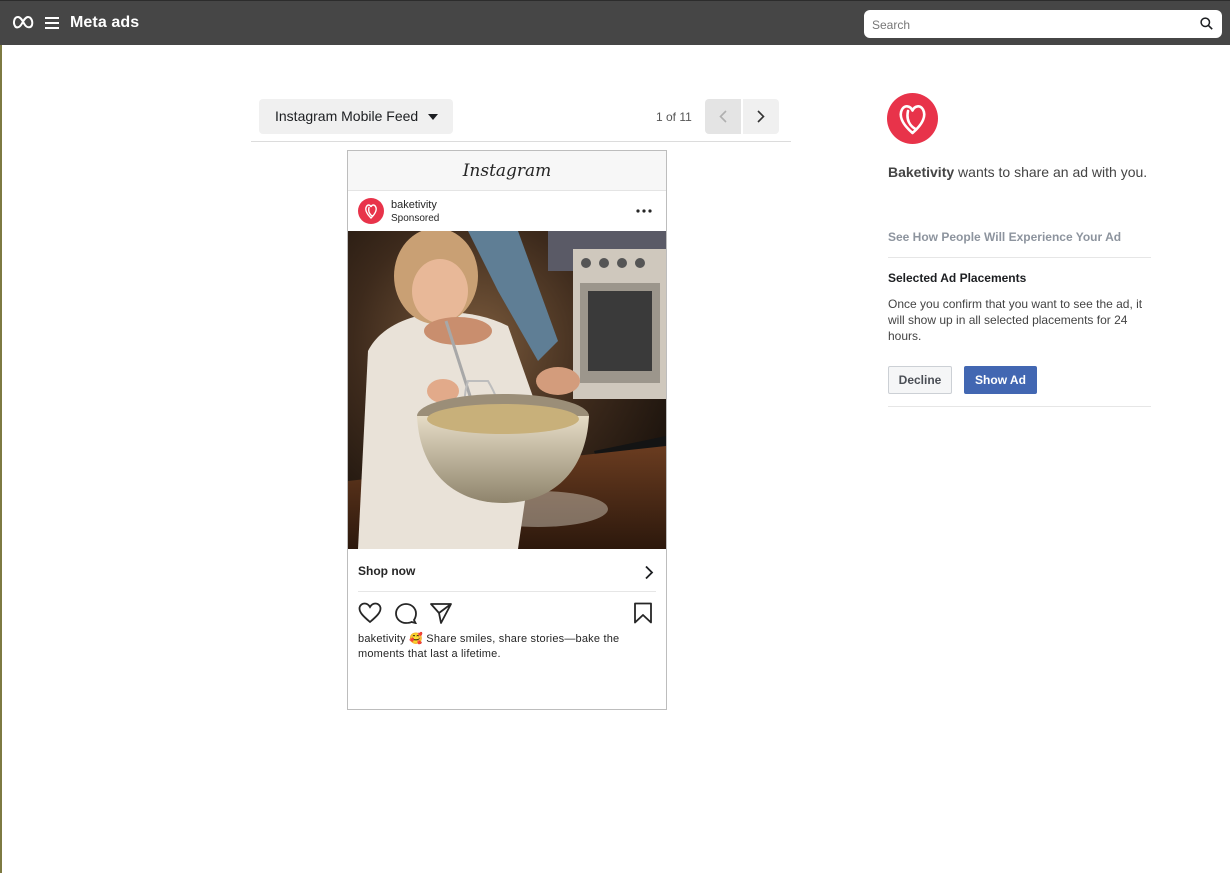  What do you see at coordinates (1206, 23) in the screenshot?
I see `search-icon` at bounding box center [1206, 23].